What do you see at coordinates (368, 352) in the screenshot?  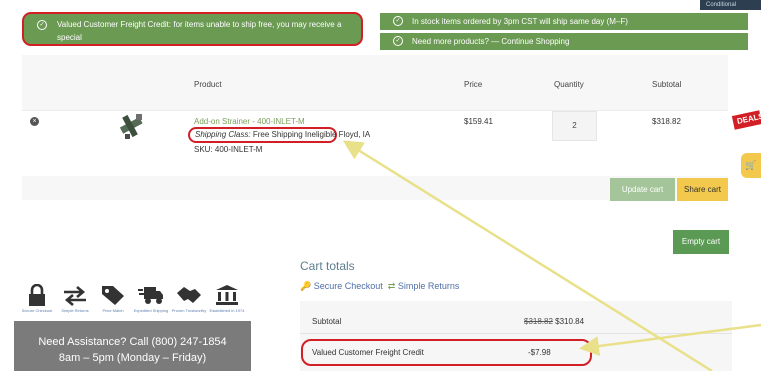 I see `freight-credit-label: Valued Customer Freight Credit` at bounding box center [368, 352].